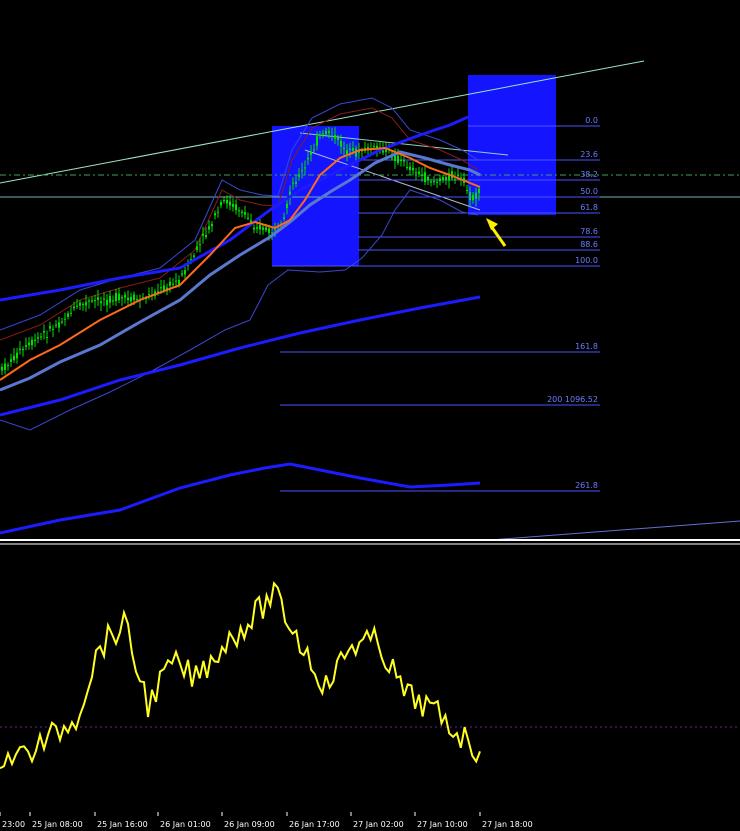 Image resolution: width=740 pixels, height=831 pixels. I want to click on time-axis-label: 27 Jan 02:00, so click(378, 824).